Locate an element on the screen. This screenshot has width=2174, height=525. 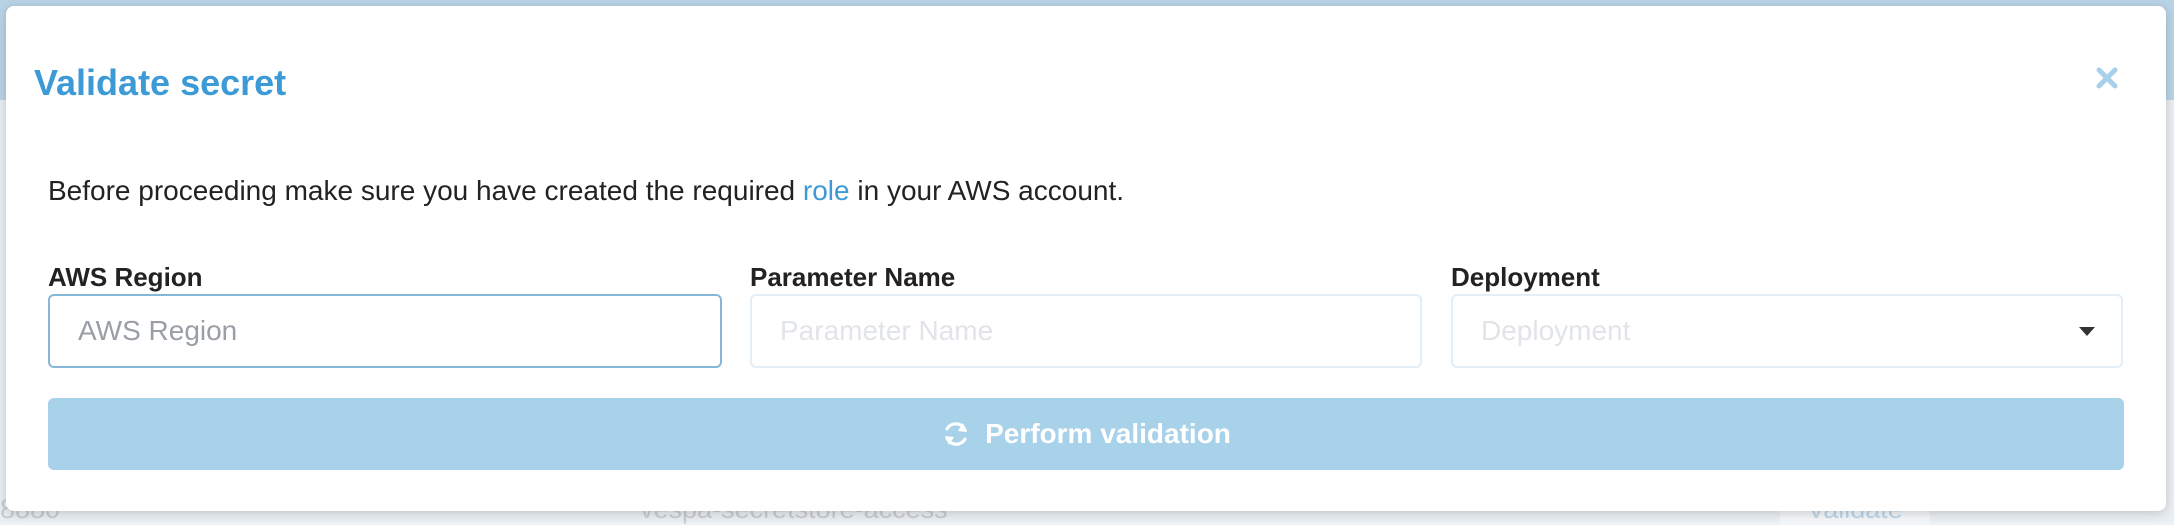
close-icon is located at coordinates (2107, 78).